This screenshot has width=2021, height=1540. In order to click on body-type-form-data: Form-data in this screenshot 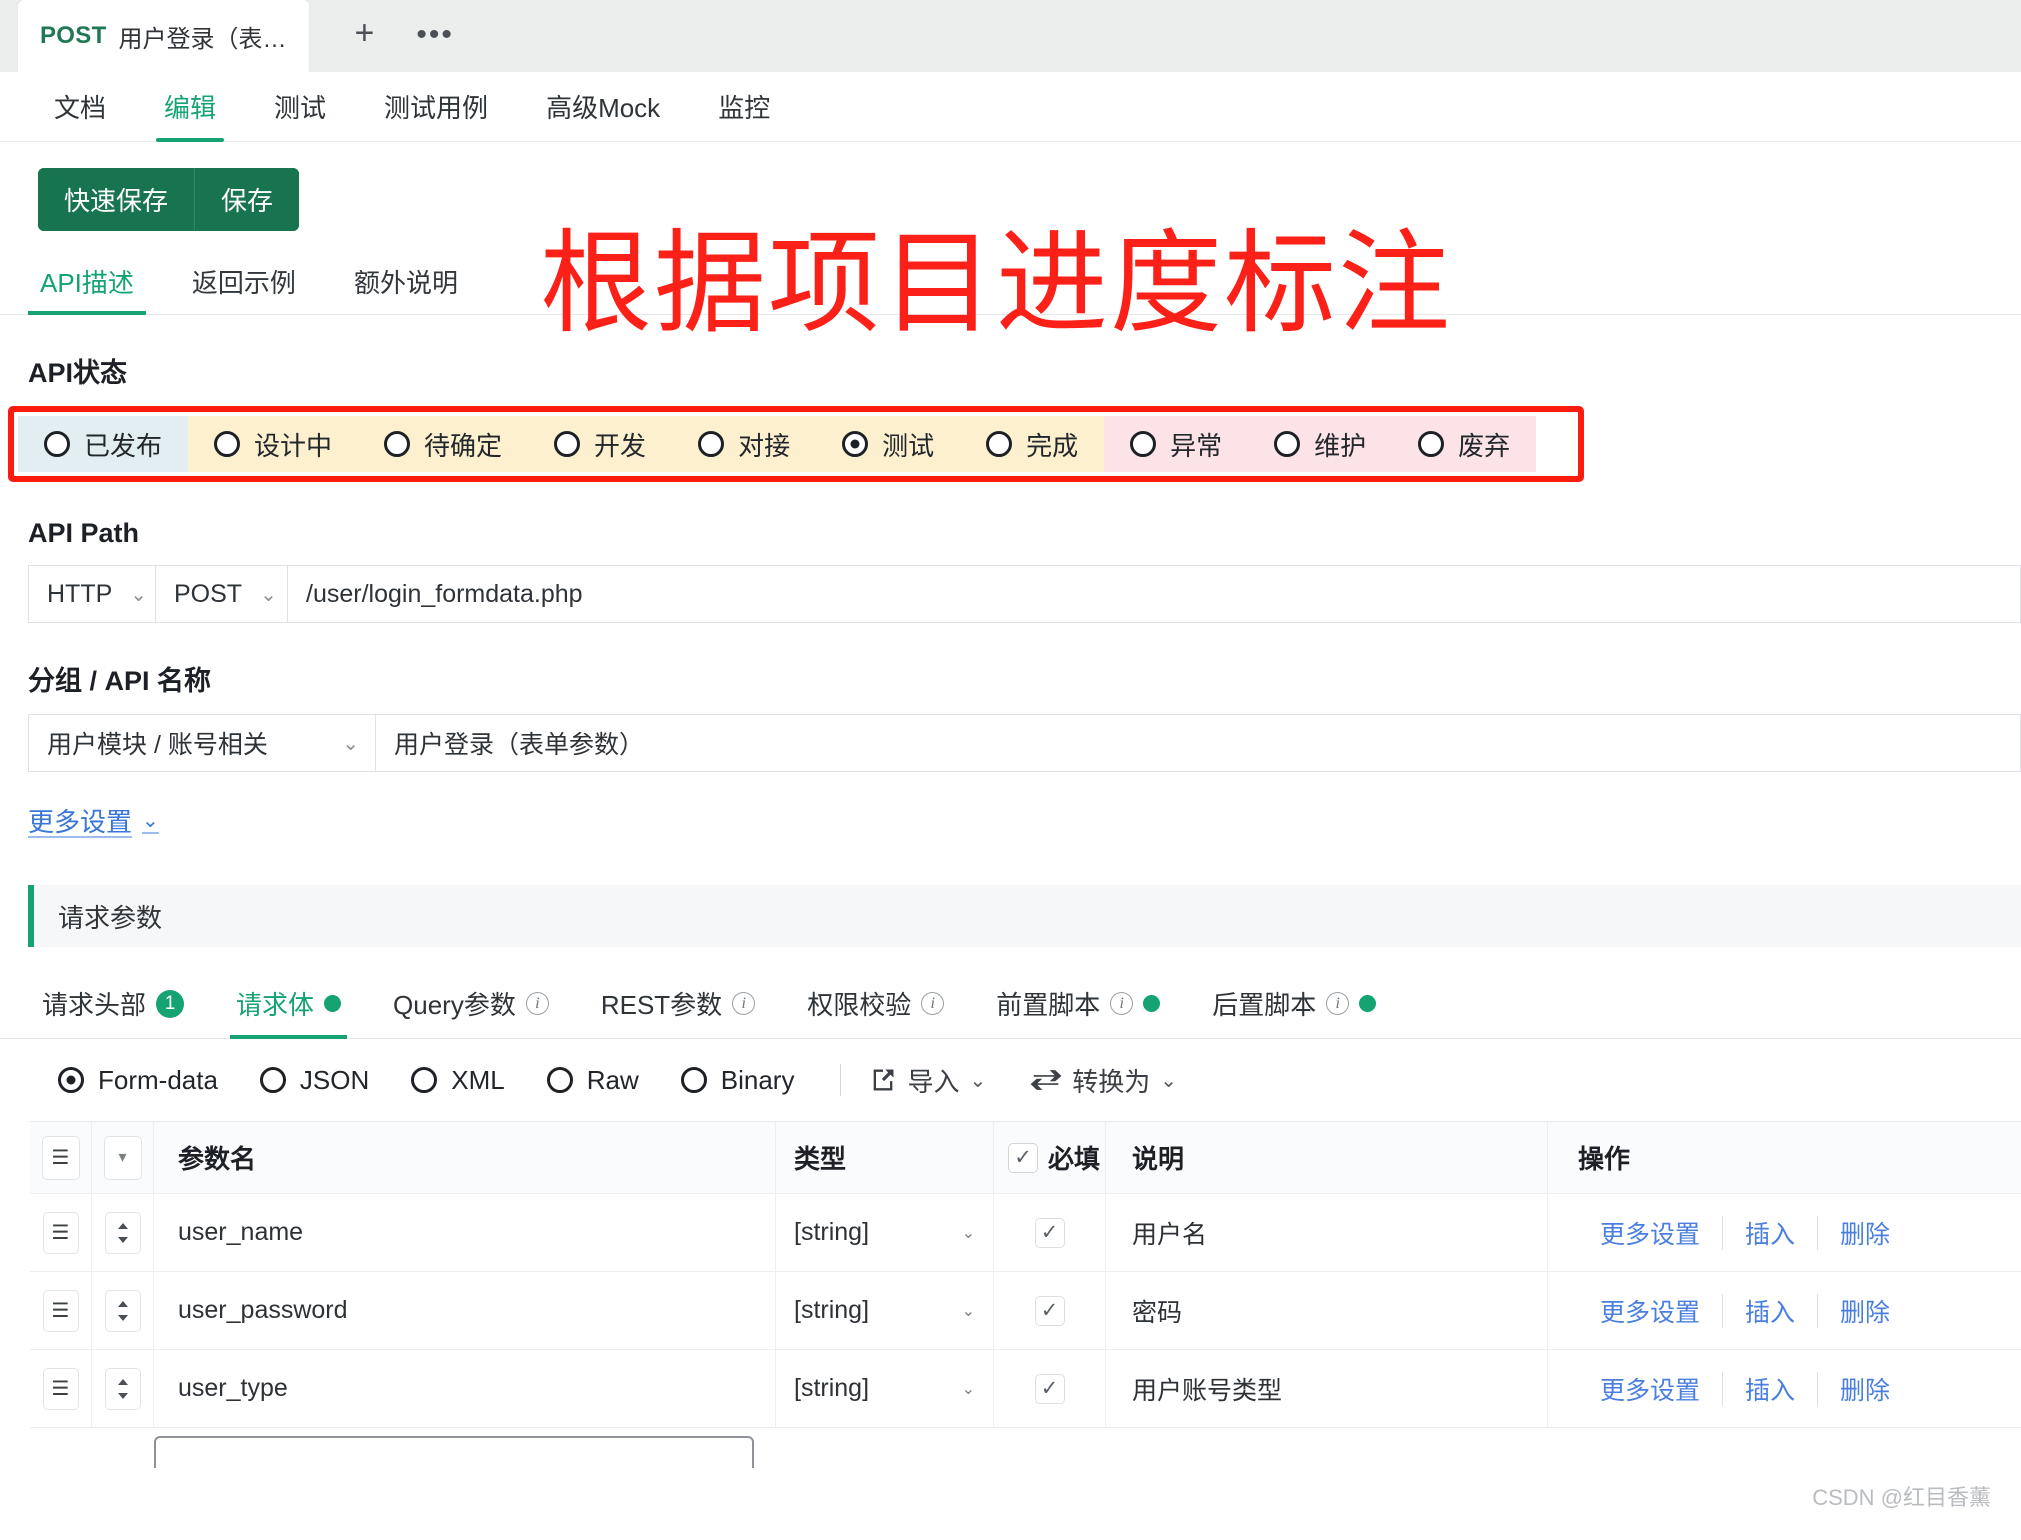, I will do `click(138, 1080)`.